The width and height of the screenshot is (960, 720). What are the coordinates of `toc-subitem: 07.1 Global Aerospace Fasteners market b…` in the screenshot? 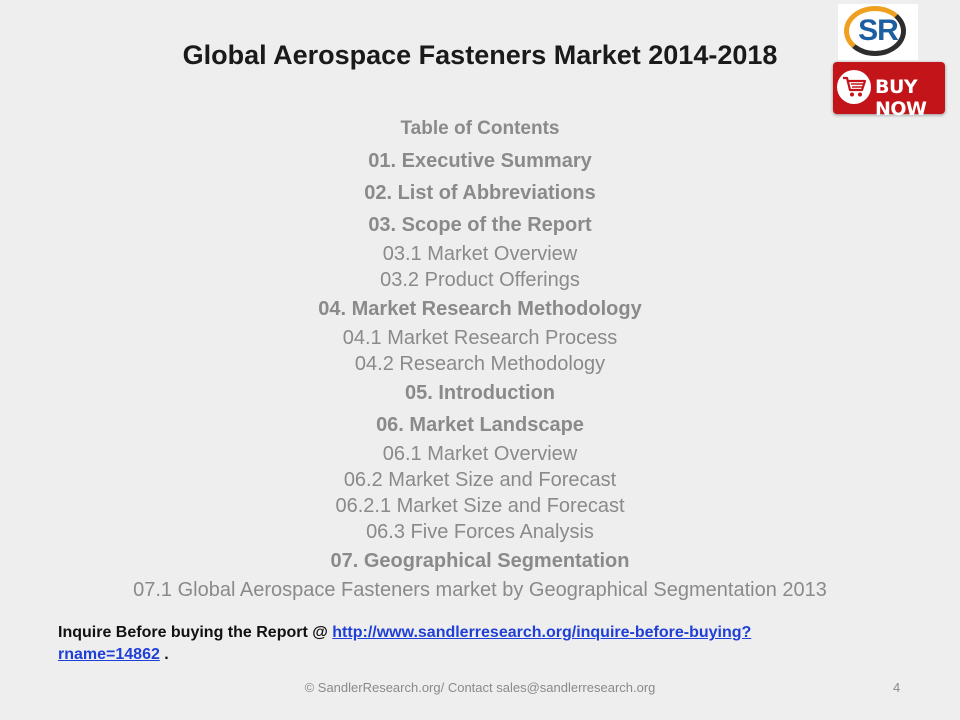 It's located at (480, 590).